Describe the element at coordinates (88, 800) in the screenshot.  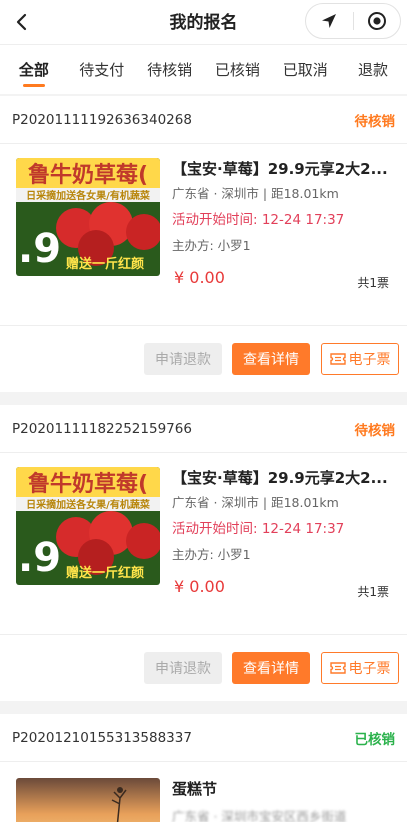
I see `event-thumbnail` at that location.